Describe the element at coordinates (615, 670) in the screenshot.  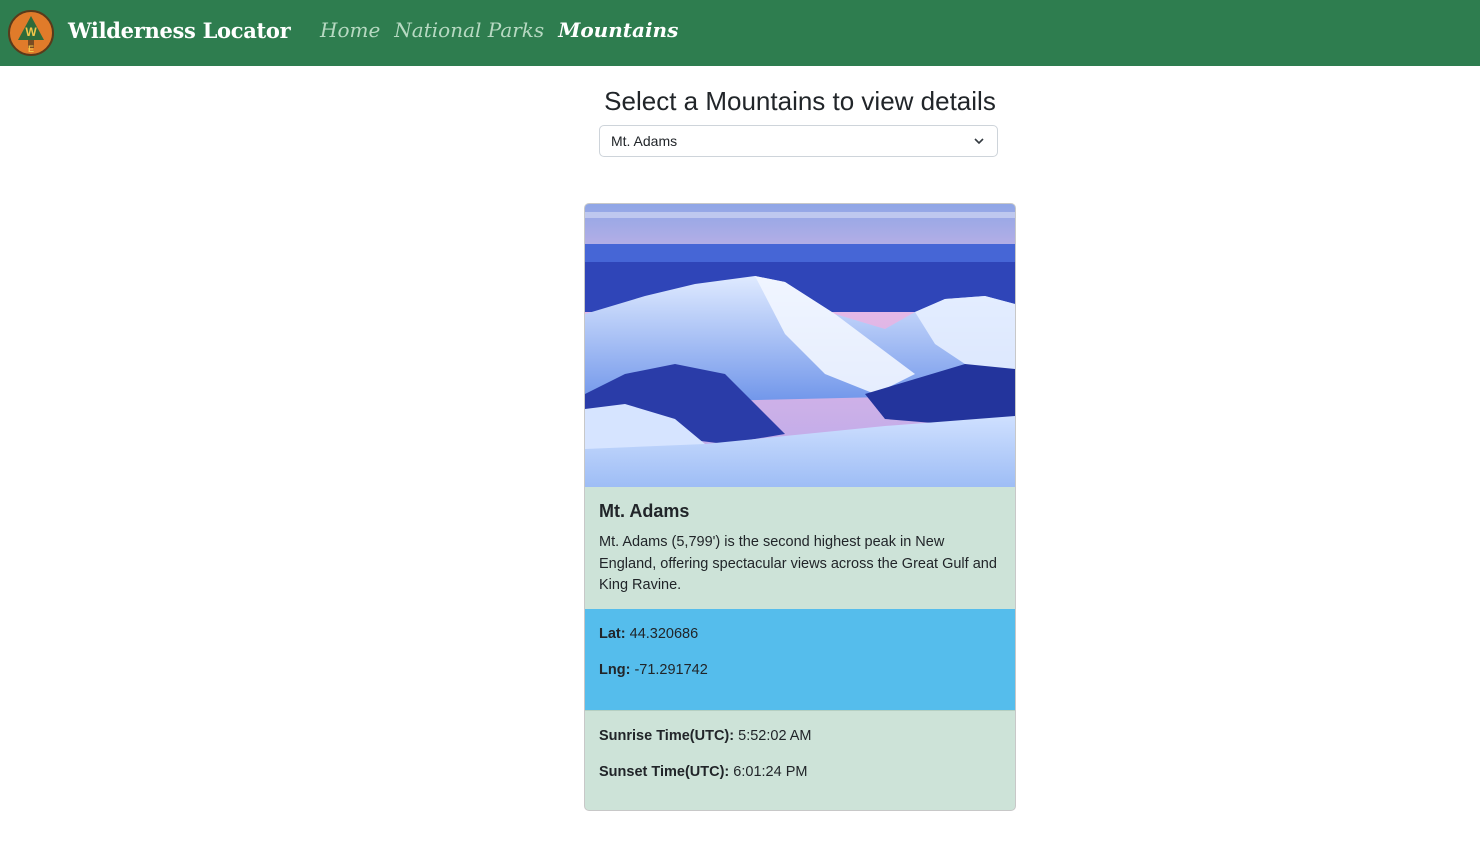
I see `longitude-label: Lng:` at that location.